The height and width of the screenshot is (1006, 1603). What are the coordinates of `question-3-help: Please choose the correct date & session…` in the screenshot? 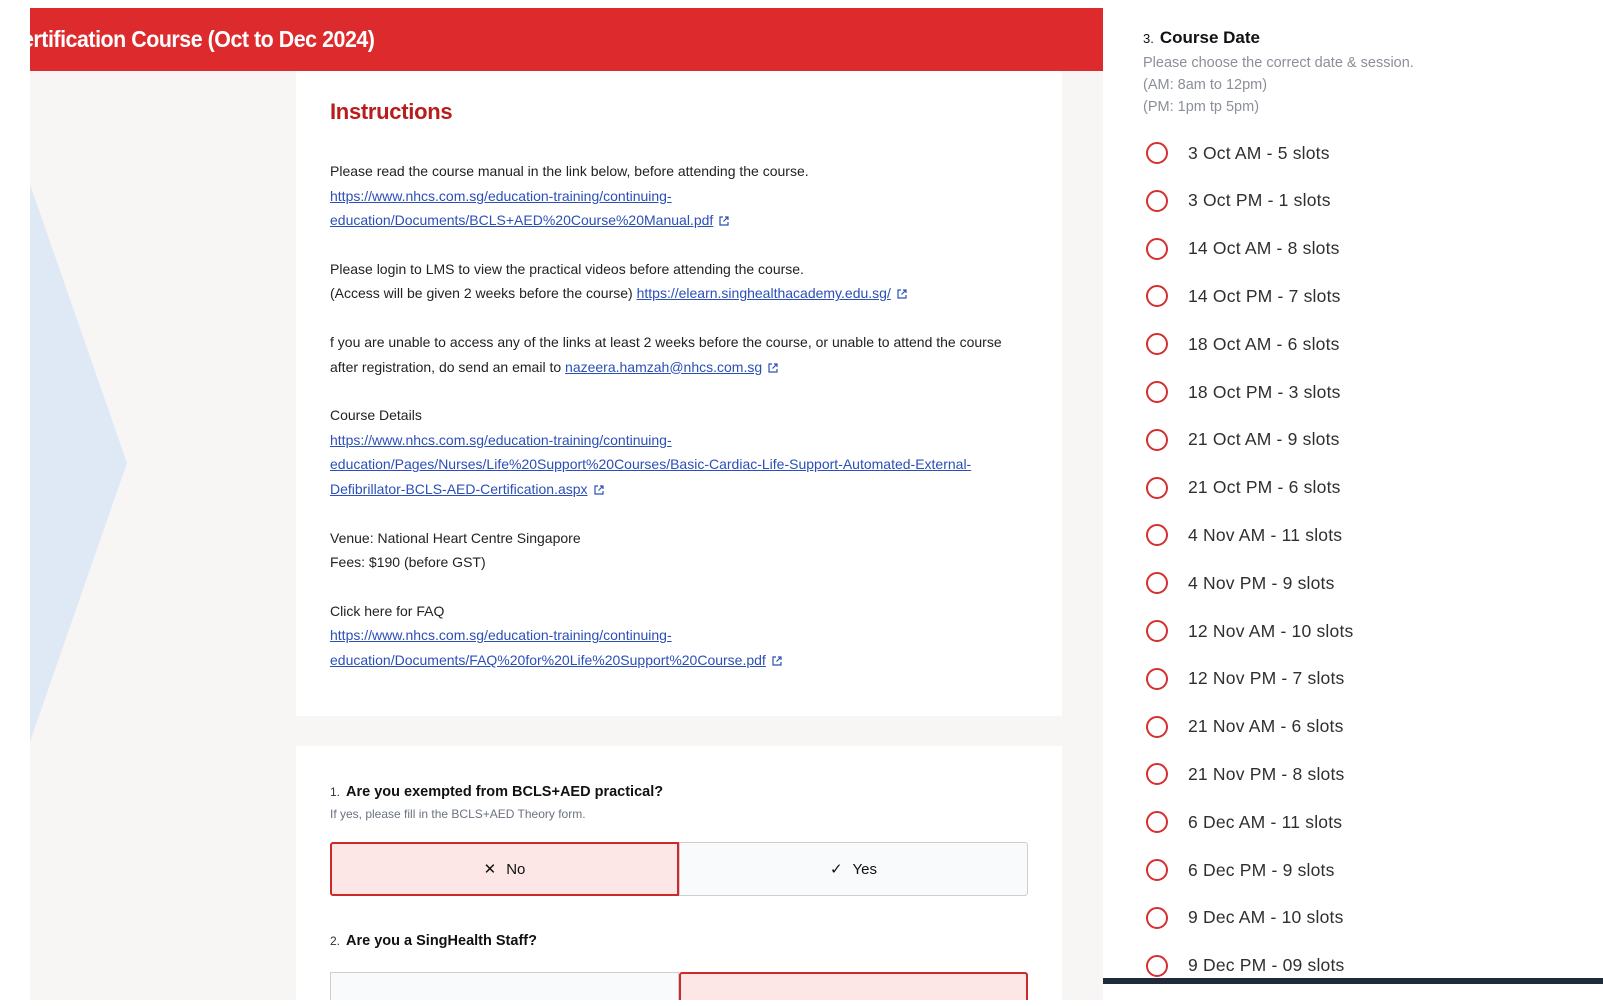 It's located at (1278, 85).